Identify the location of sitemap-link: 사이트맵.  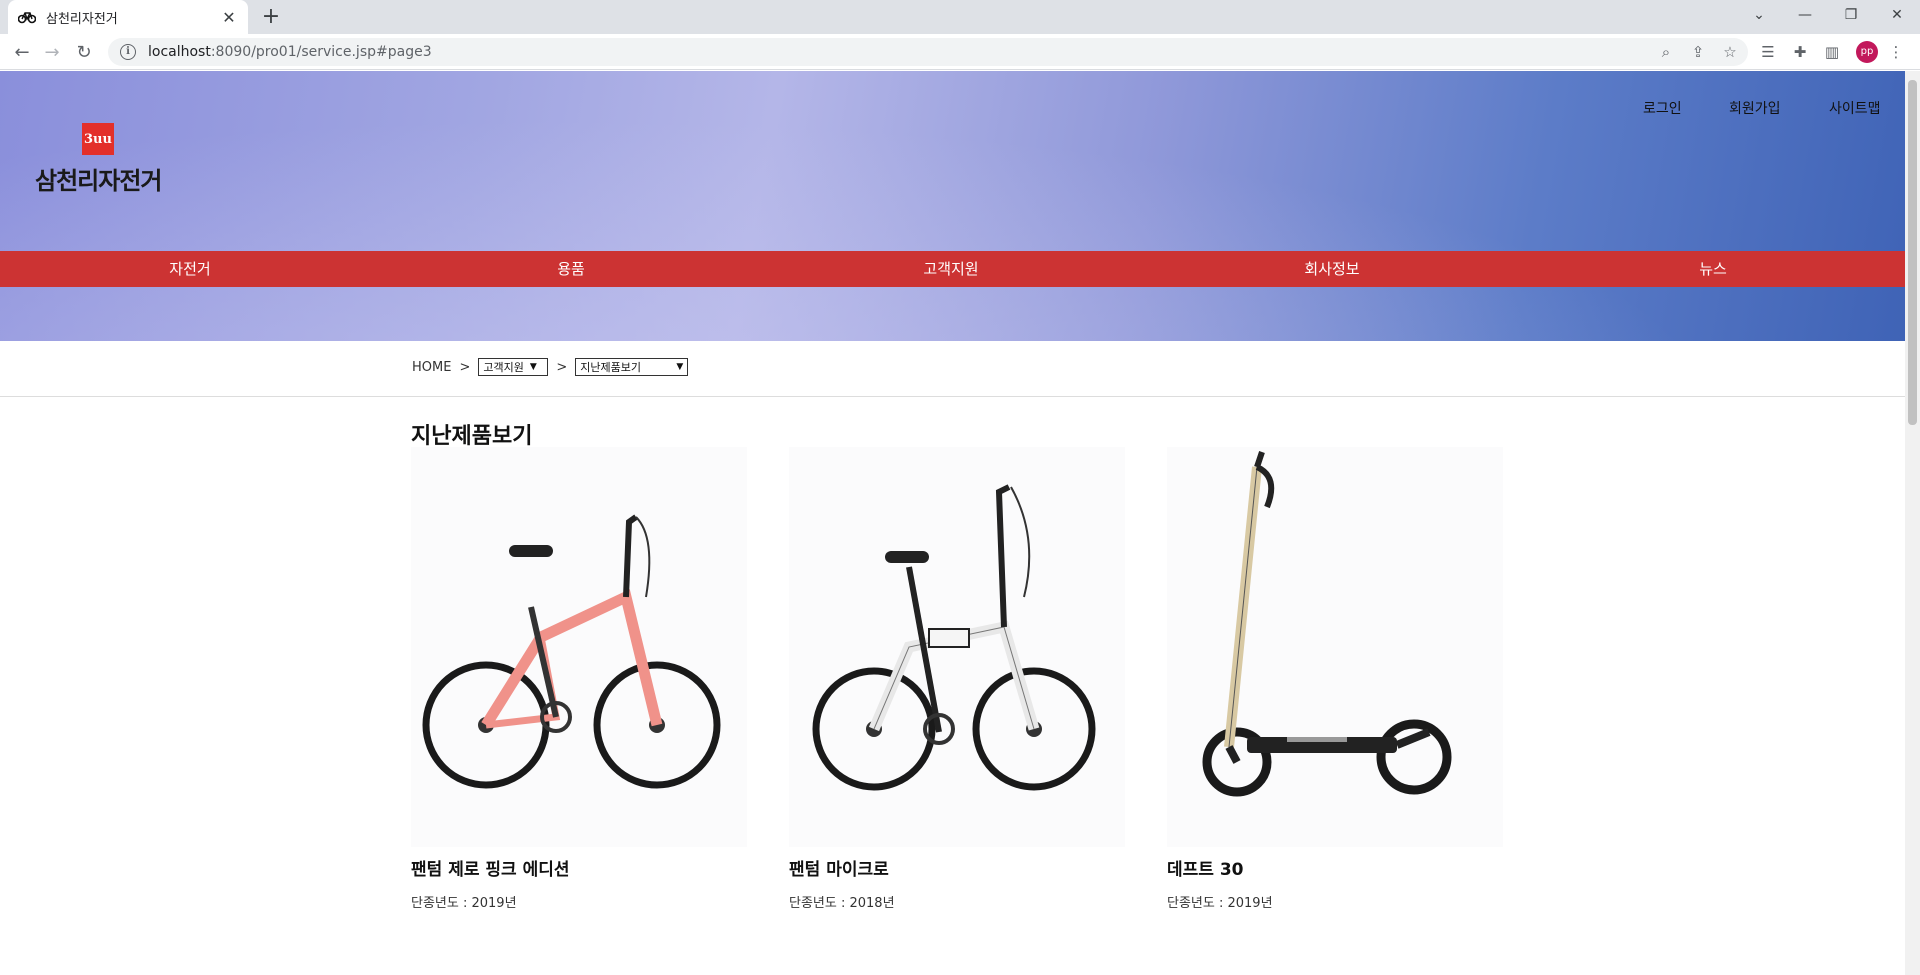
(1855, 108).